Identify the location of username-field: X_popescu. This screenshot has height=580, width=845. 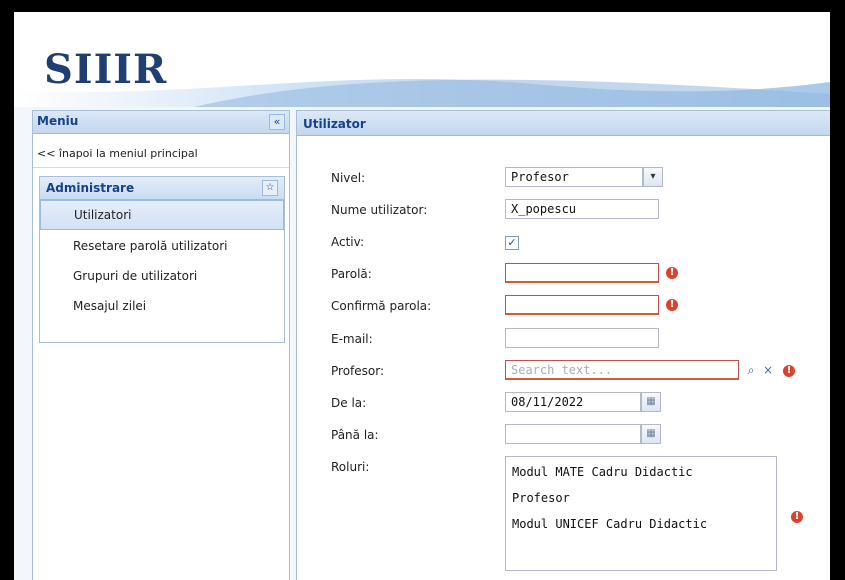
(582, 209).